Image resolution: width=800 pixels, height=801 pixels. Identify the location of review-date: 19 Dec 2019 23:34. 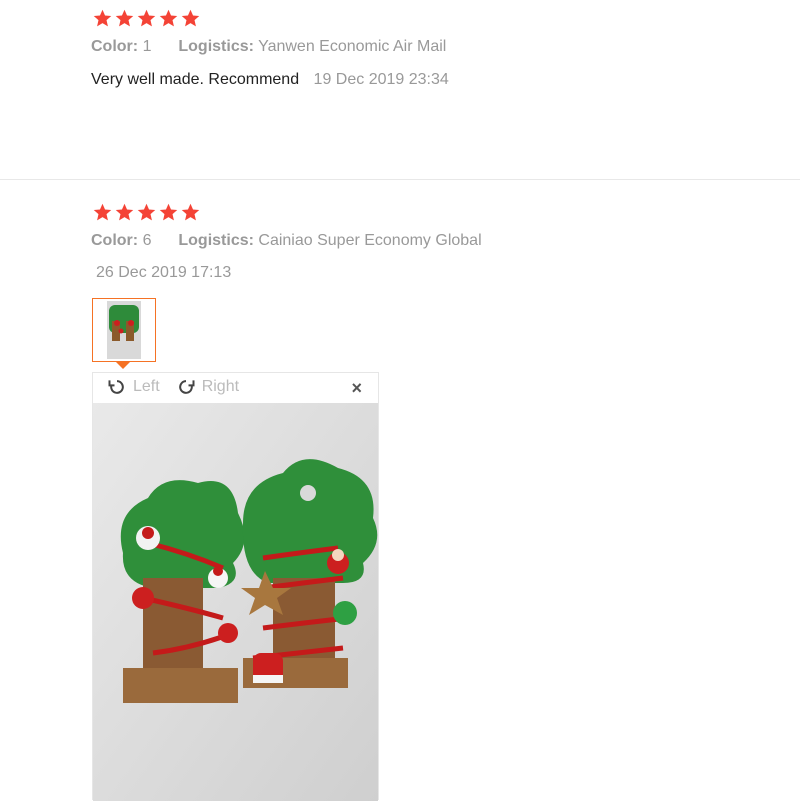
(381, 79).